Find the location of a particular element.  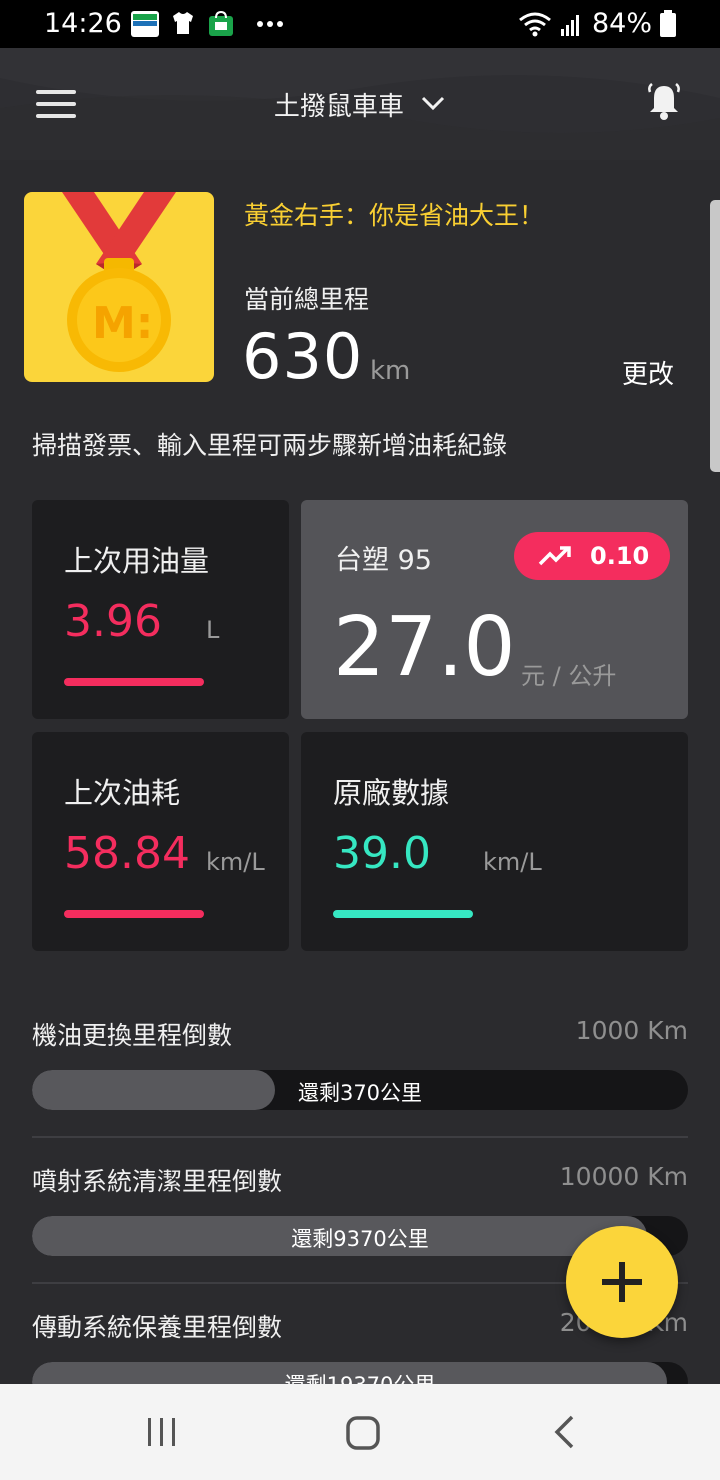

back-icon is located at coordinates (564, 1432).